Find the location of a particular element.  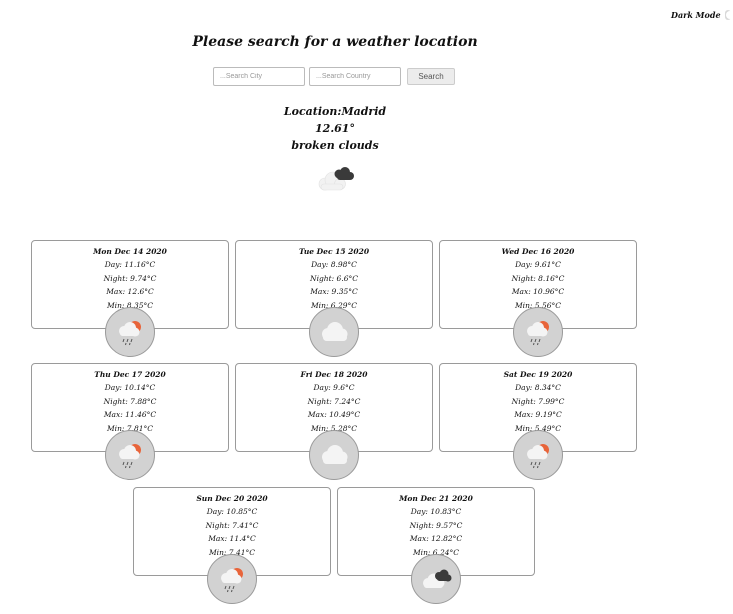

country-search-input is located at coordinates (355, 76).